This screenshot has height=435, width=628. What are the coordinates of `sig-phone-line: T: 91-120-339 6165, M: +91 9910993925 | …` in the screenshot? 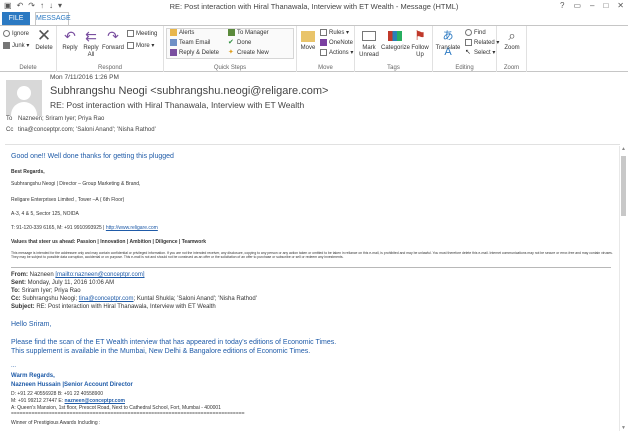 It's located at (84, 228).